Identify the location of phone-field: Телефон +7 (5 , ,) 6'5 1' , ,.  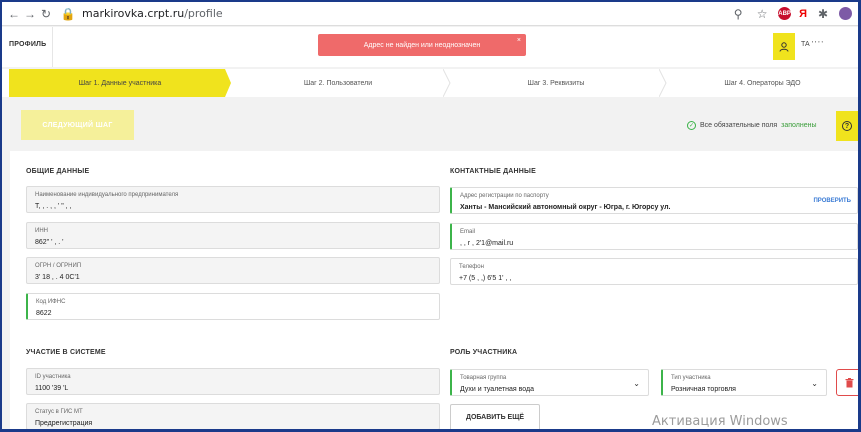
(654, 271).